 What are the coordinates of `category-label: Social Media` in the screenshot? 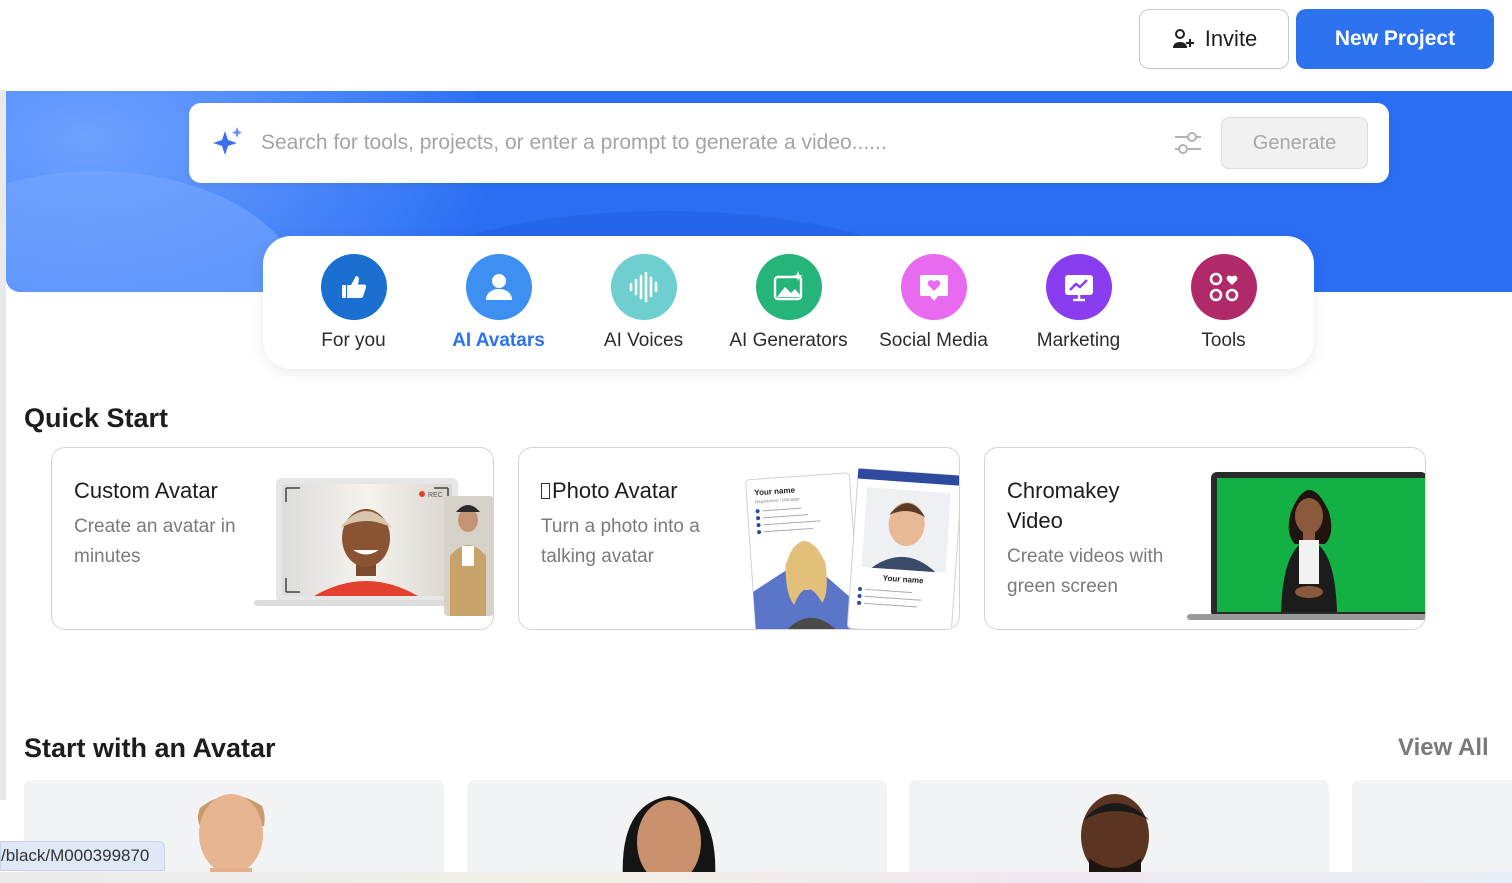 It's located at (933, 340).